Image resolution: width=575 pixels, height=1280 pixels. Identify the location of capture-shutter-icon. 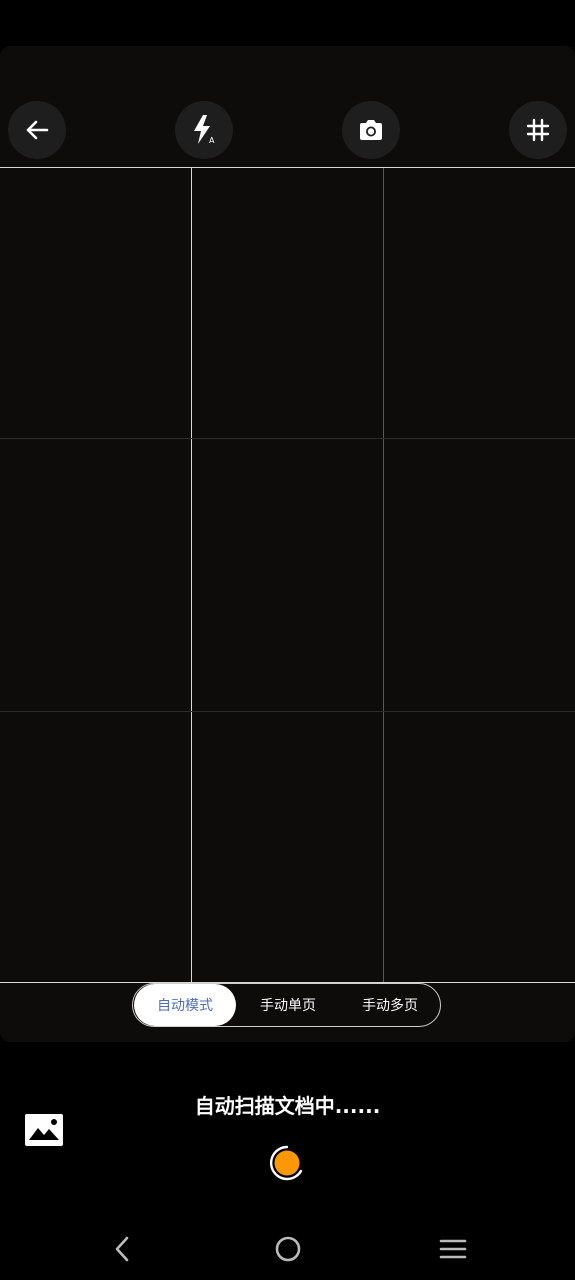
(286, 1163).